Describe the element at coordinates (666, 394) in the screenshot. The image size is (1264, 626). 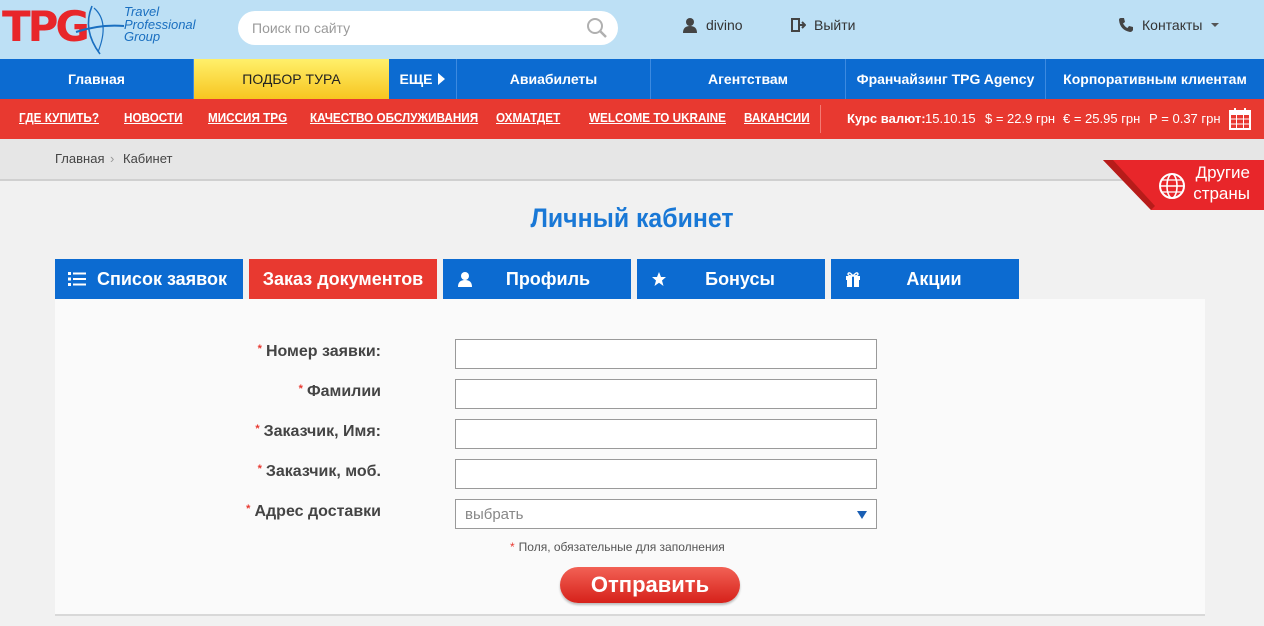
I see `surnames-input` at that location.